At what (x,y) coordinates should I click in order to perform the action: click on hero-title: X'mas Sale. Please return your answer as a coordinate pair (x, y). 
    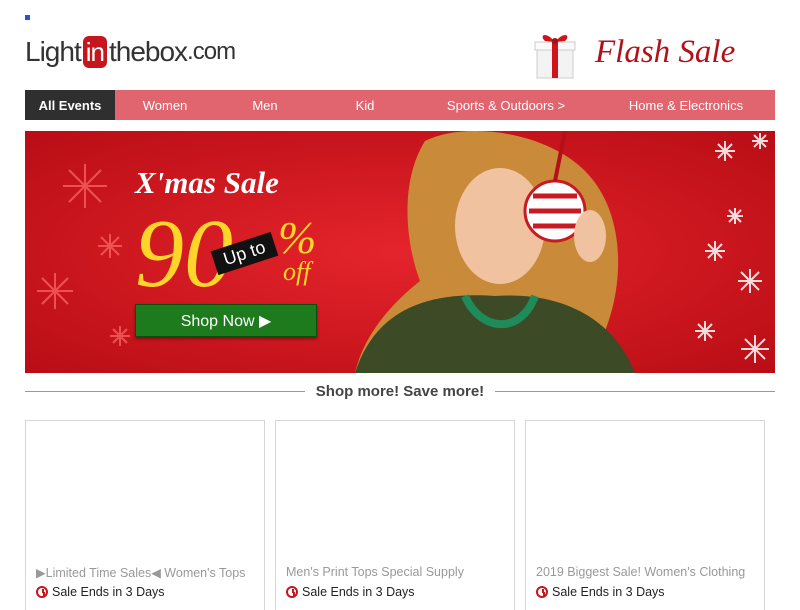
    Looking at the image, I should click on (207, 182).